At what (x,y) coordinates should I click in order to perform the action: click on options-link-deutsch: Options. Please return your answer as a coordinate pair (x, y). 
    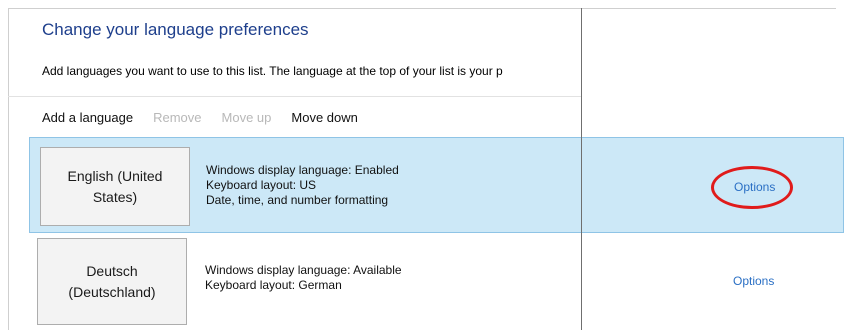
    Looking at the image, I should click on (753, 281).